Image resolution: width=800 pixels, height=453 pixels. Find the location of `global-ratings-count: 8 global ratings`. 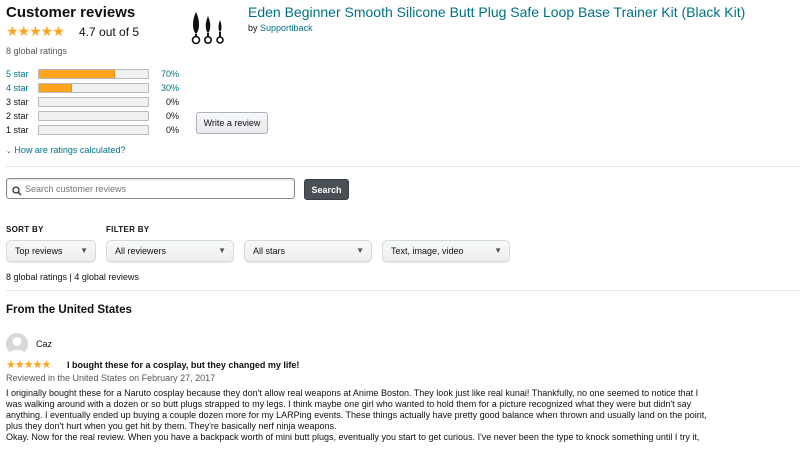

global-ratings-count: 8 global ratings is located at coordinates (37, 51).